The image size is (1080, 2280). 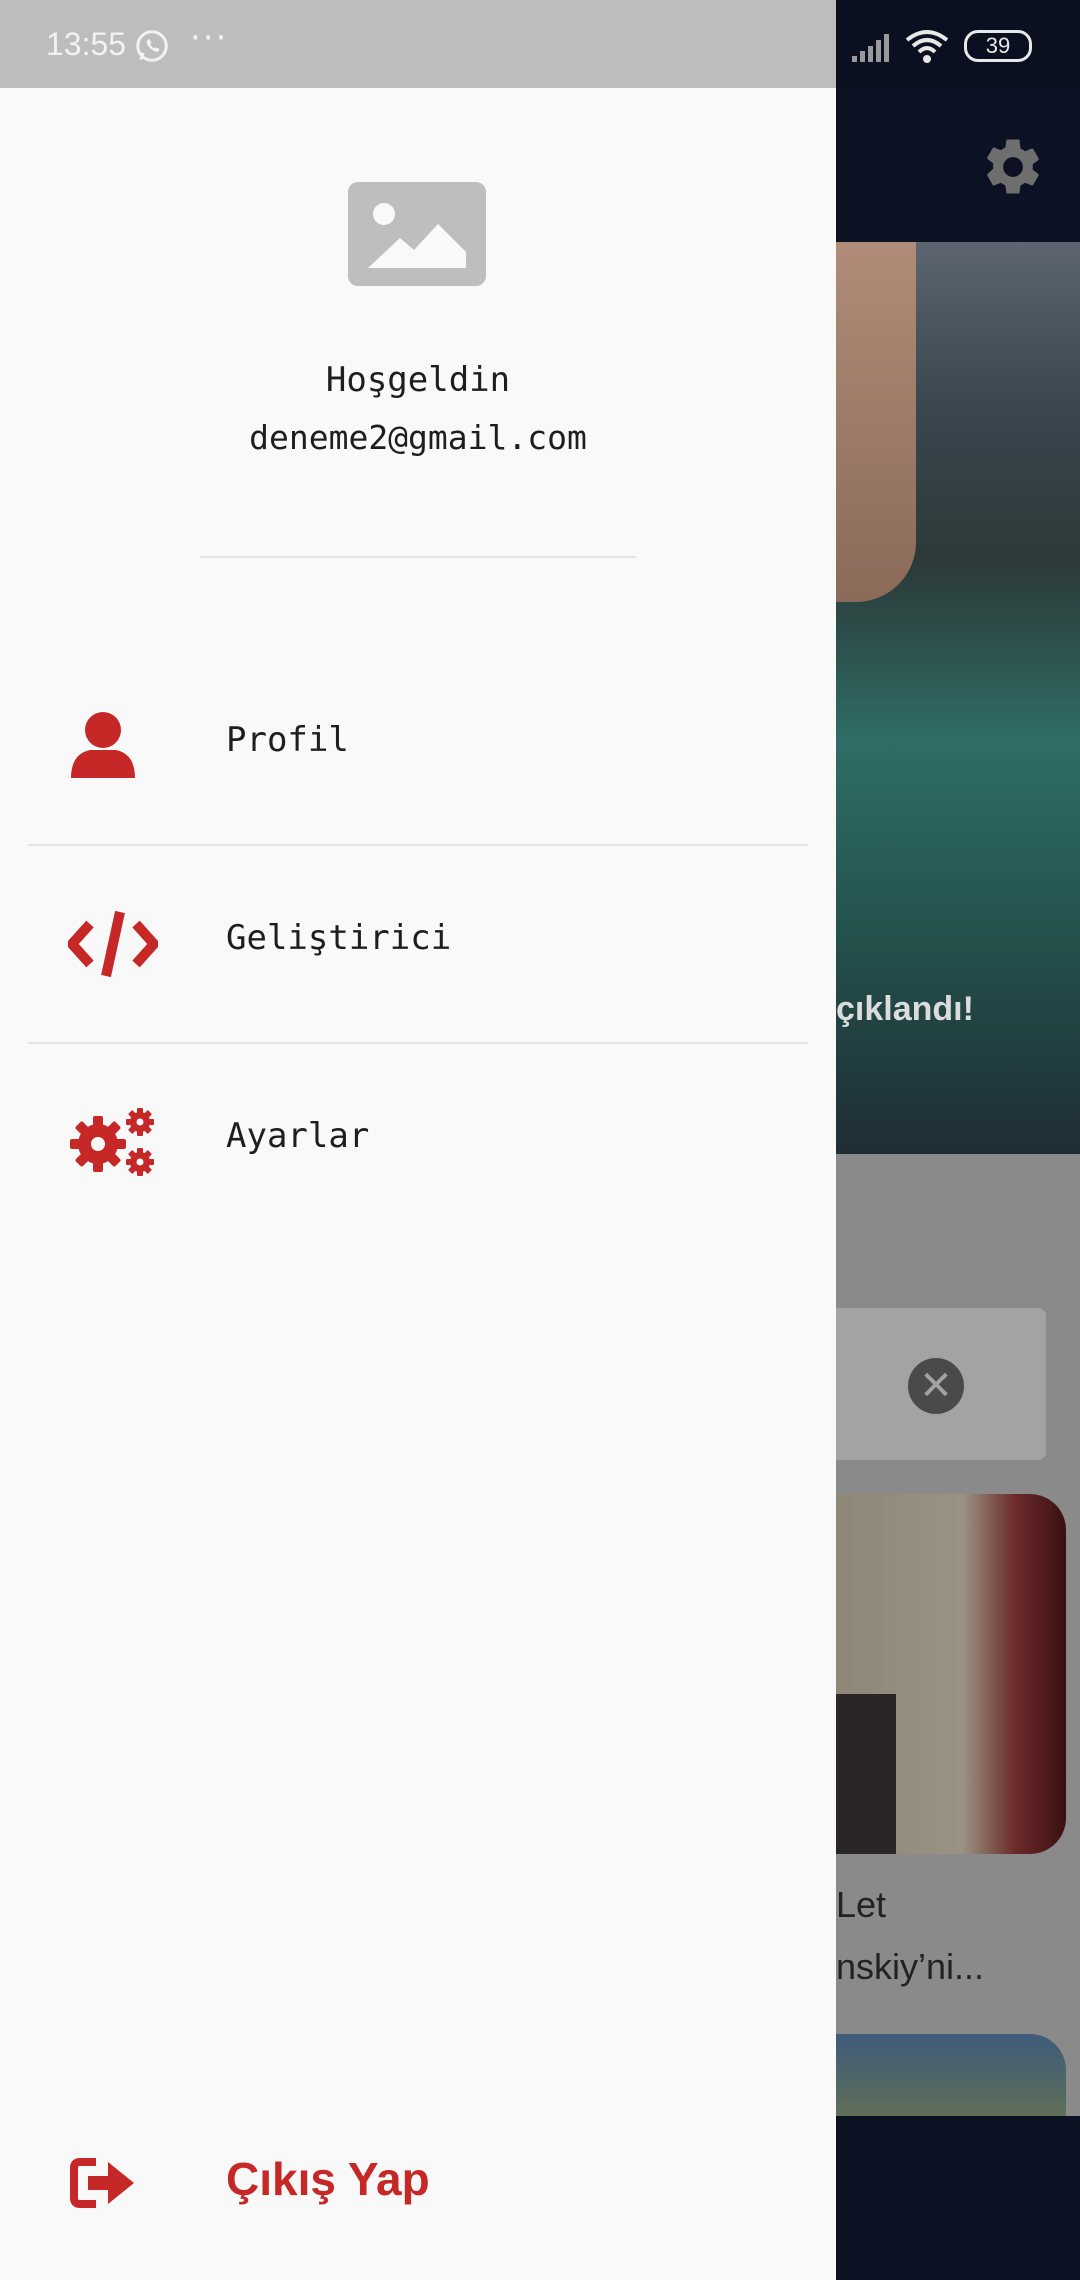 I want to click on settings-gear-icon, so click(x=1013, y=167).